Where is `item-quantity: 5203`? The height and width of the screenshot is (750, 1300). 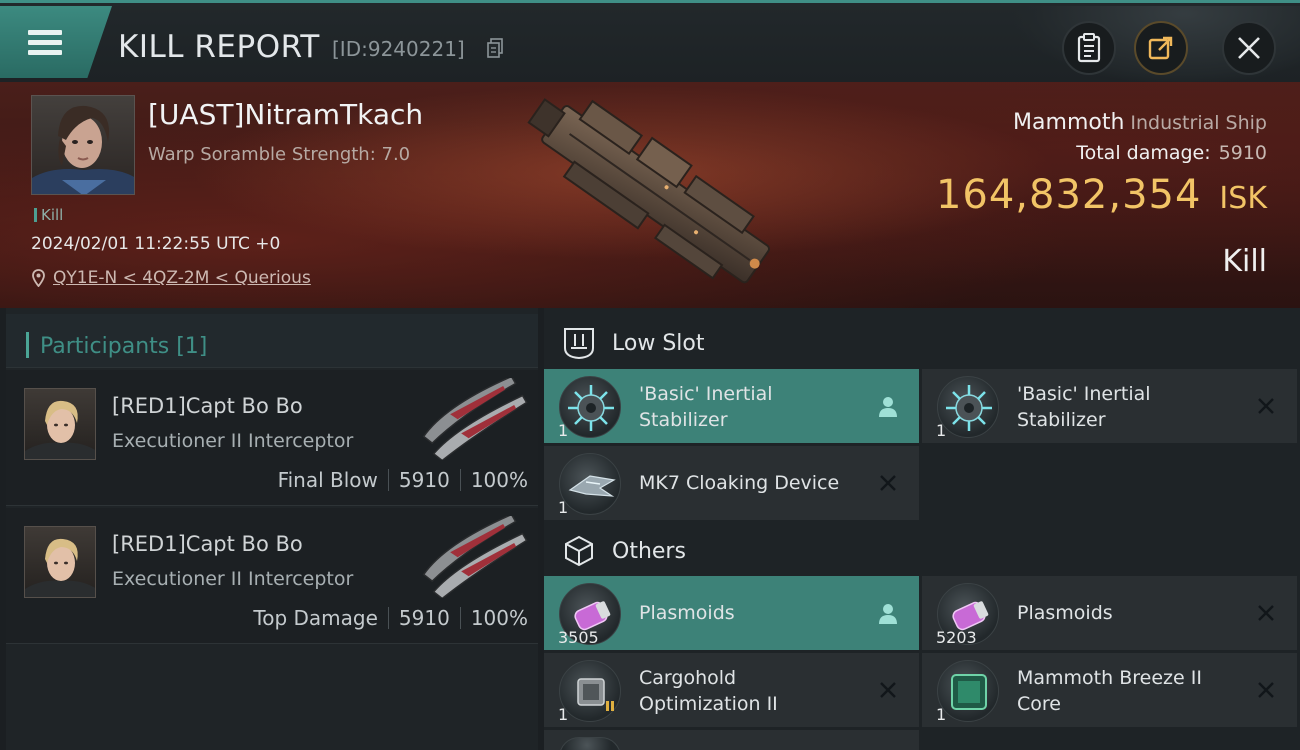 item-quantity: 5203 is located at coordinates (956, 637).